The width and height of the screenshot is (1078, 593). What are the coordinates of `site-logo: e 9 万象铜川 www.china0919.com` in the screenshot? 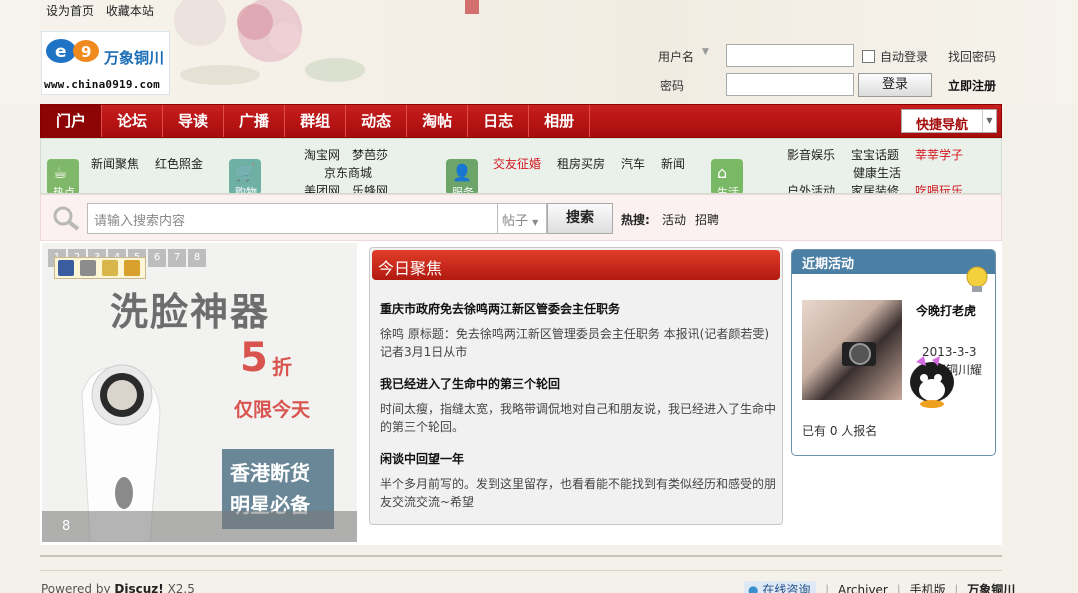 It's located at (105, 63).